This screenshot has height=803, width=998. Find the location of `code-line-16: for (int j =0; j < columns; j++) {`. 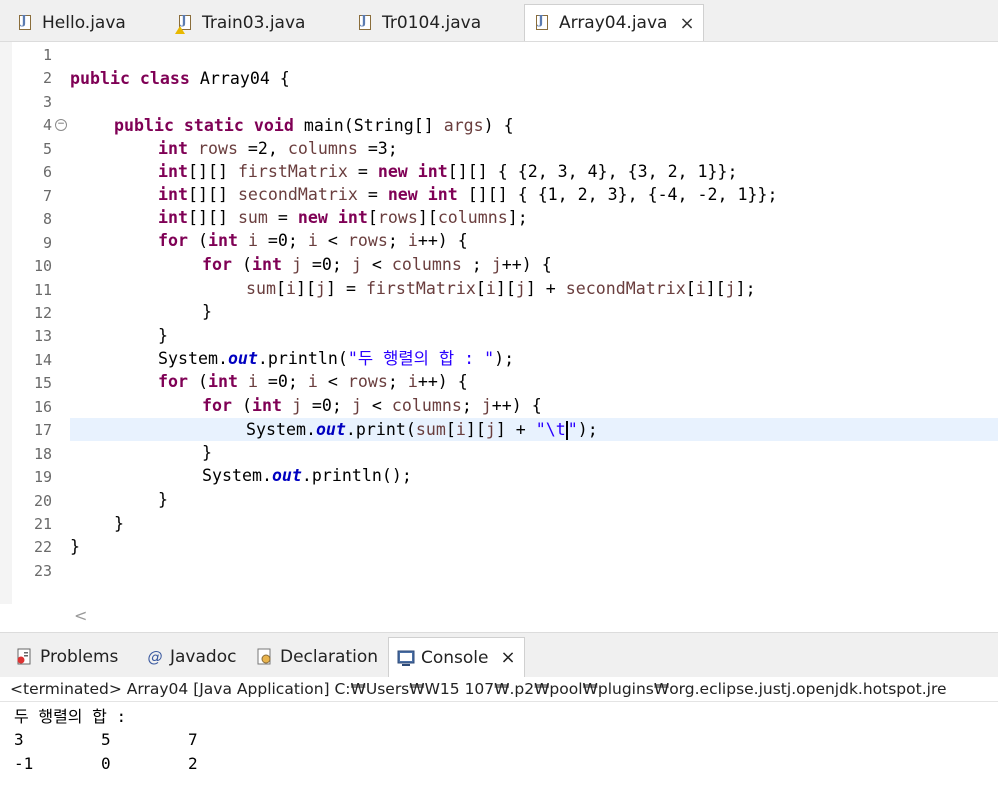

code-line-16: for (int j =0; j < columns; j++) { is located at coordinates (372, 405).